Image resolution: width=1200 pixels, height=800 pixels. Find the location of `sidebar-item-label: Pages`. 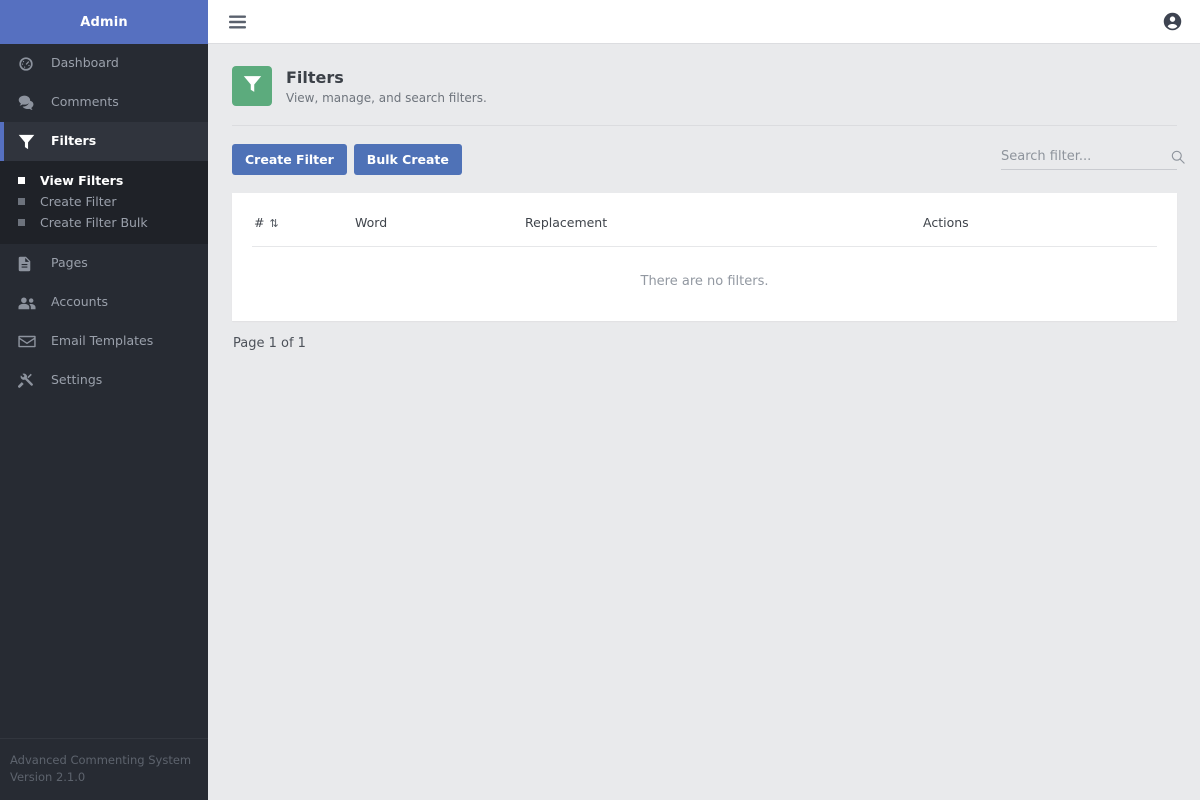

sidebar-item-label: Pages is located at coordinates (69, 263).